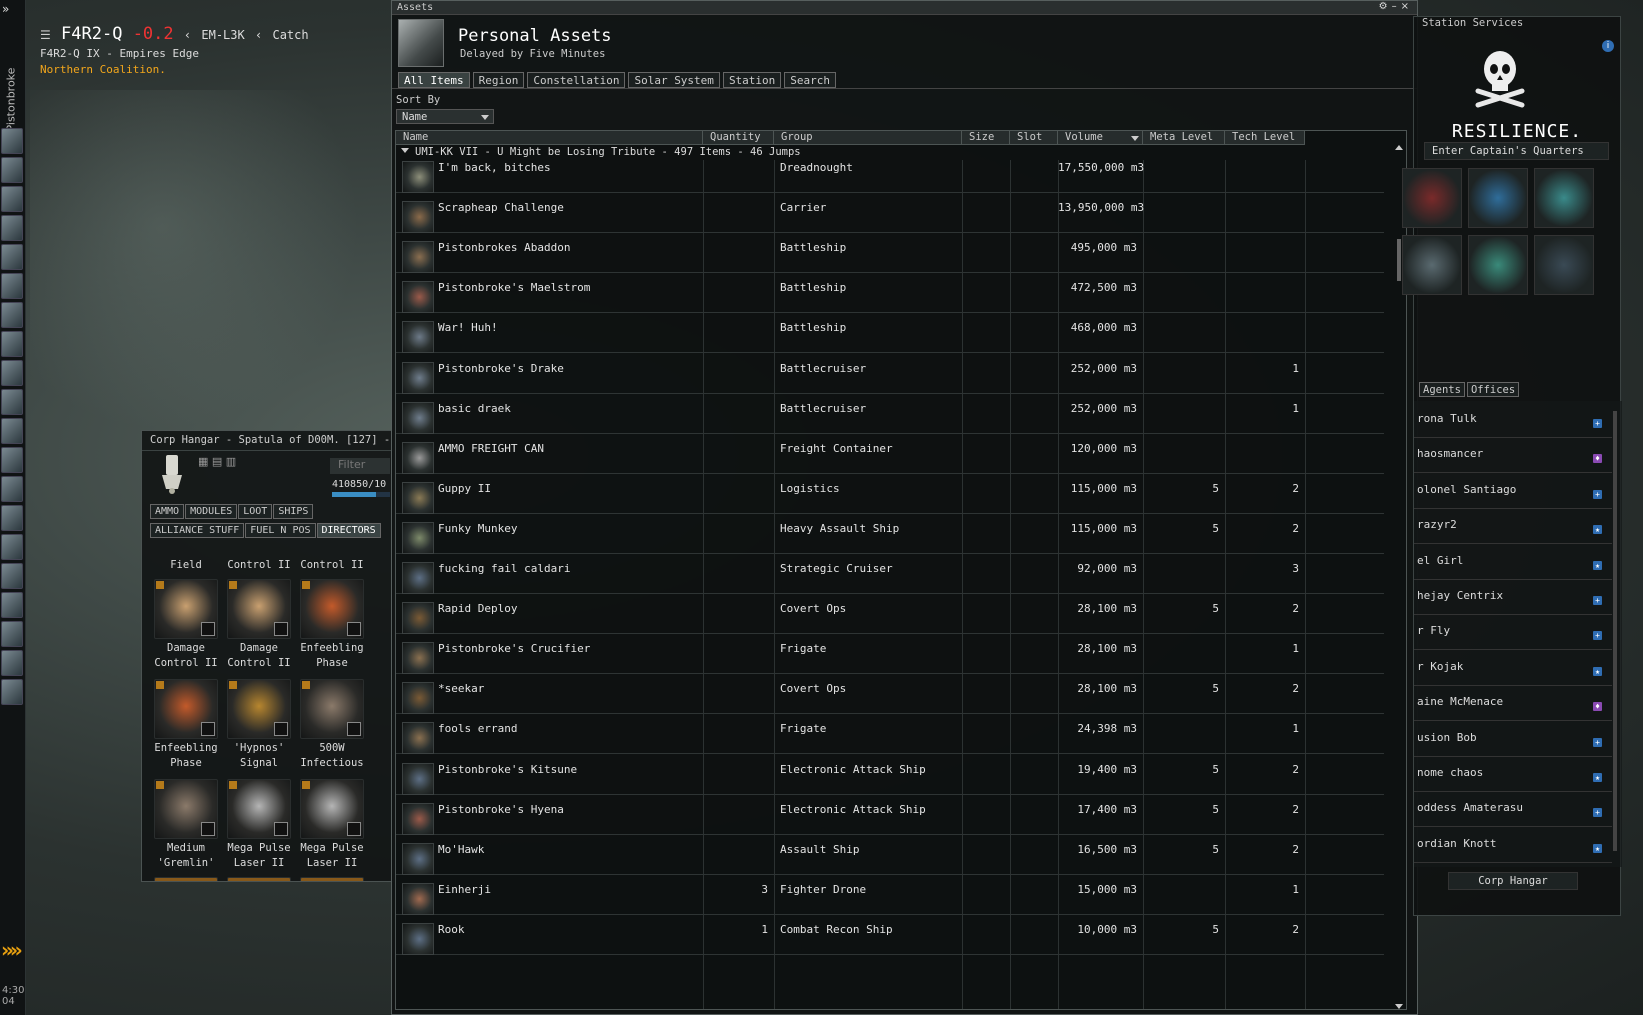 The width and height of the screenshot is (1643, 1015). Describe the element at coordinates (1513, 456) in the screenshot. I see `agent-item: haosmancer ♦` at that location.